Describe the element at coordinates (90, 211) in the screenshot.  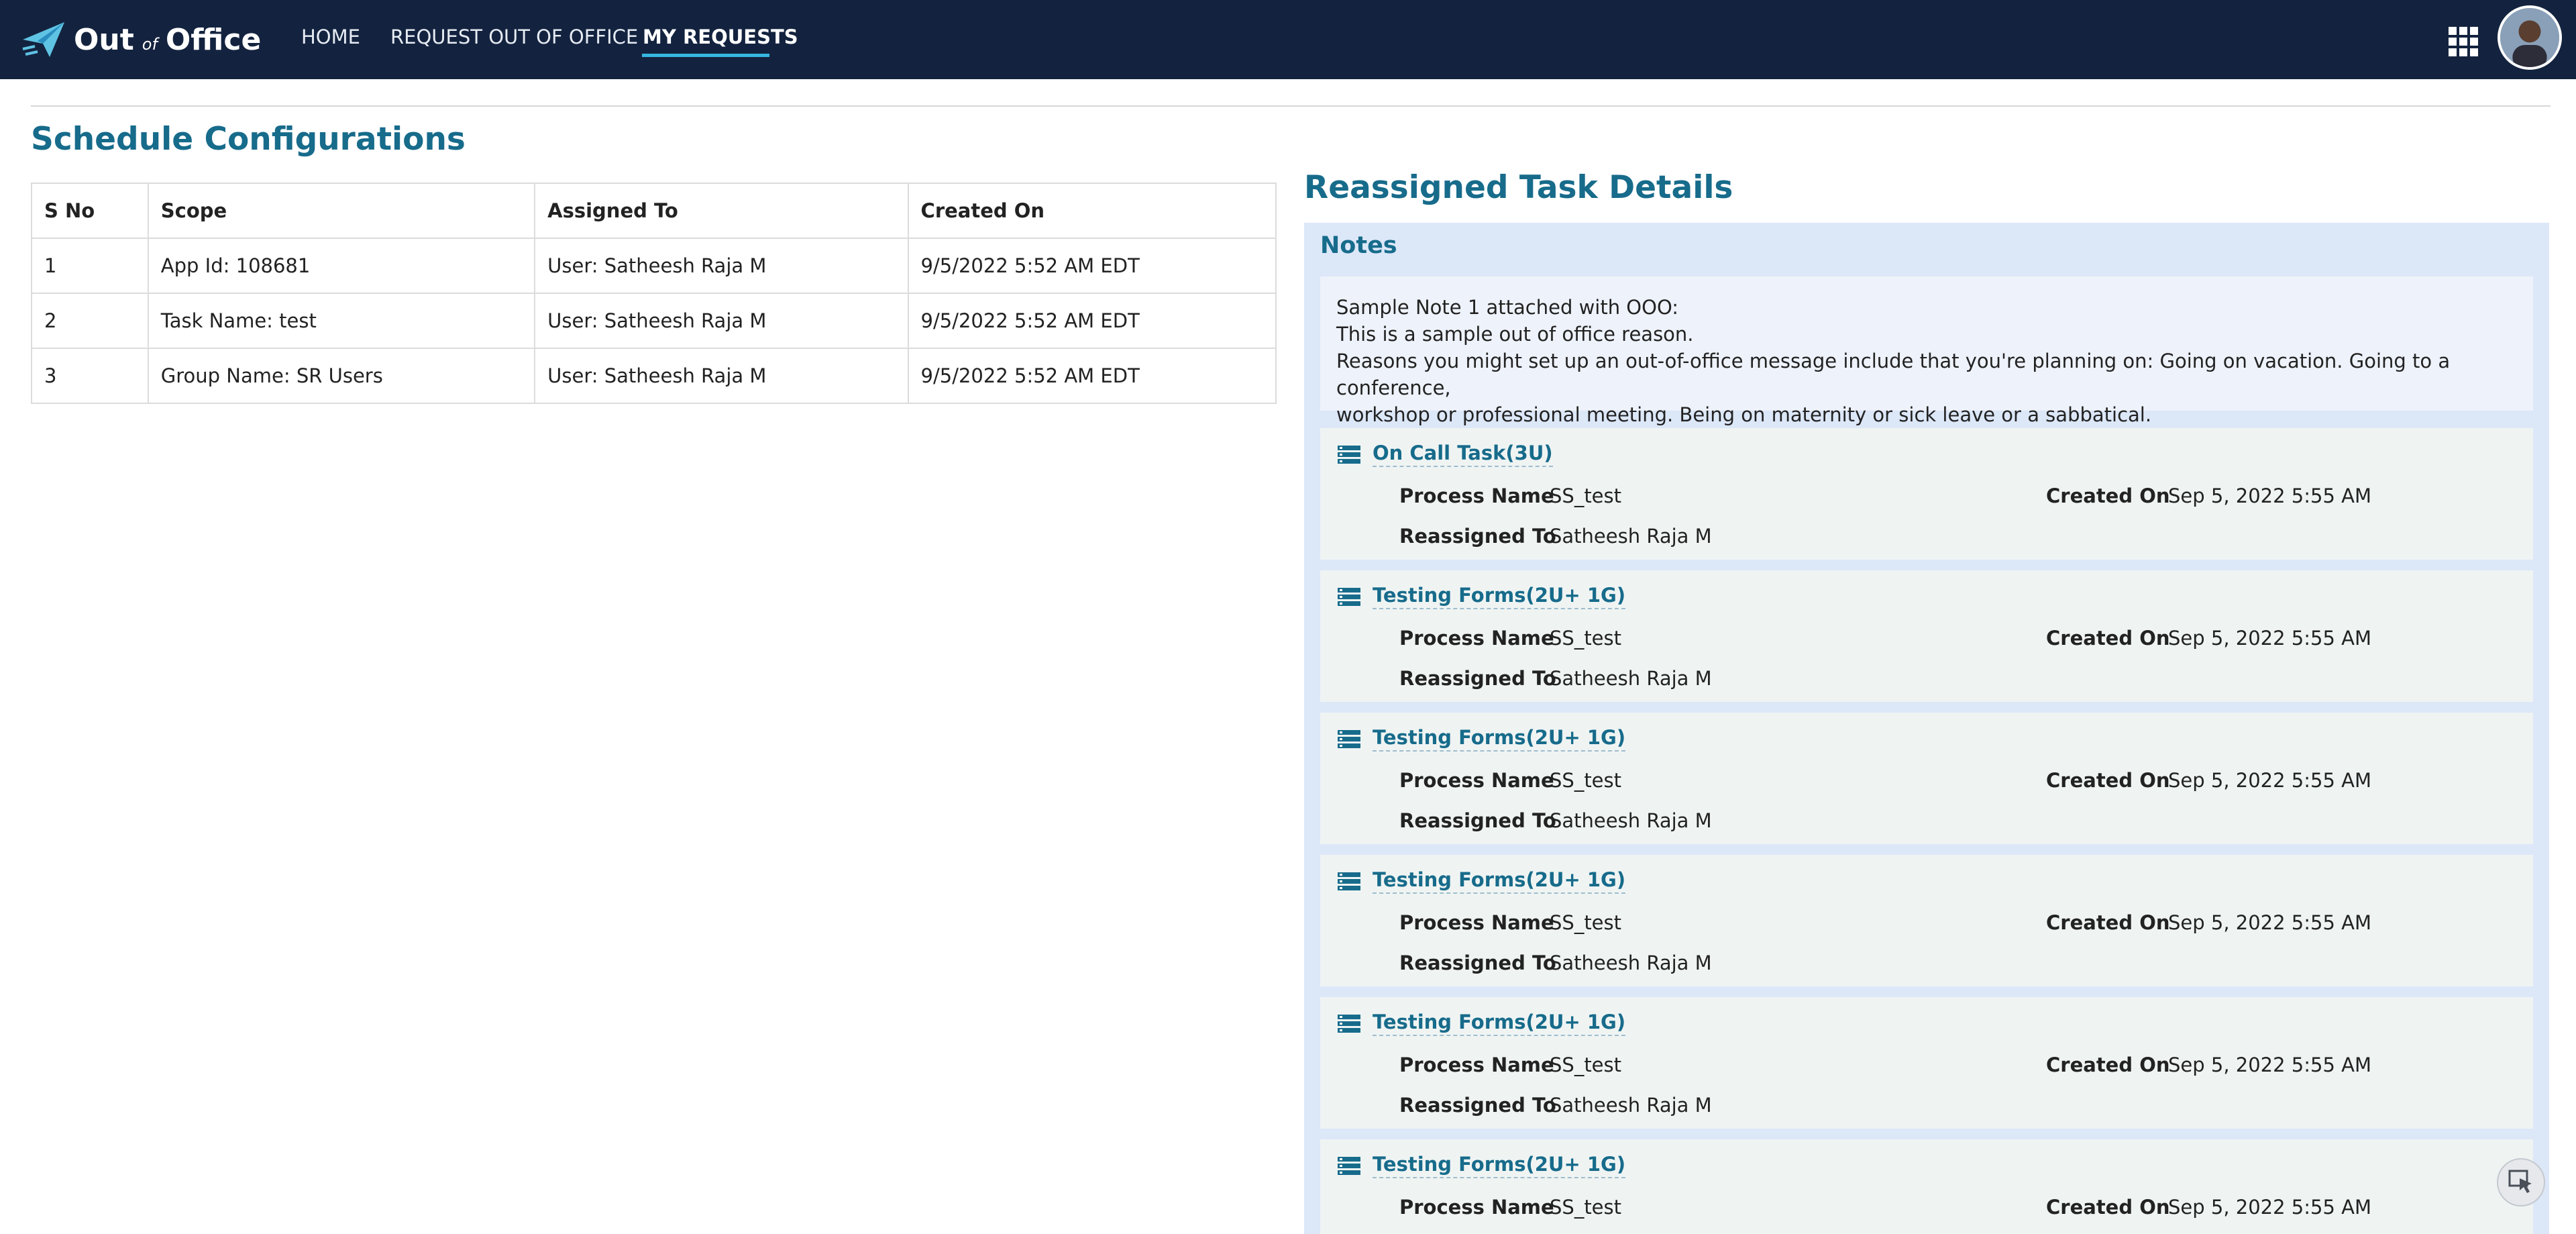
I see `col-header-sno: S No` at that location.